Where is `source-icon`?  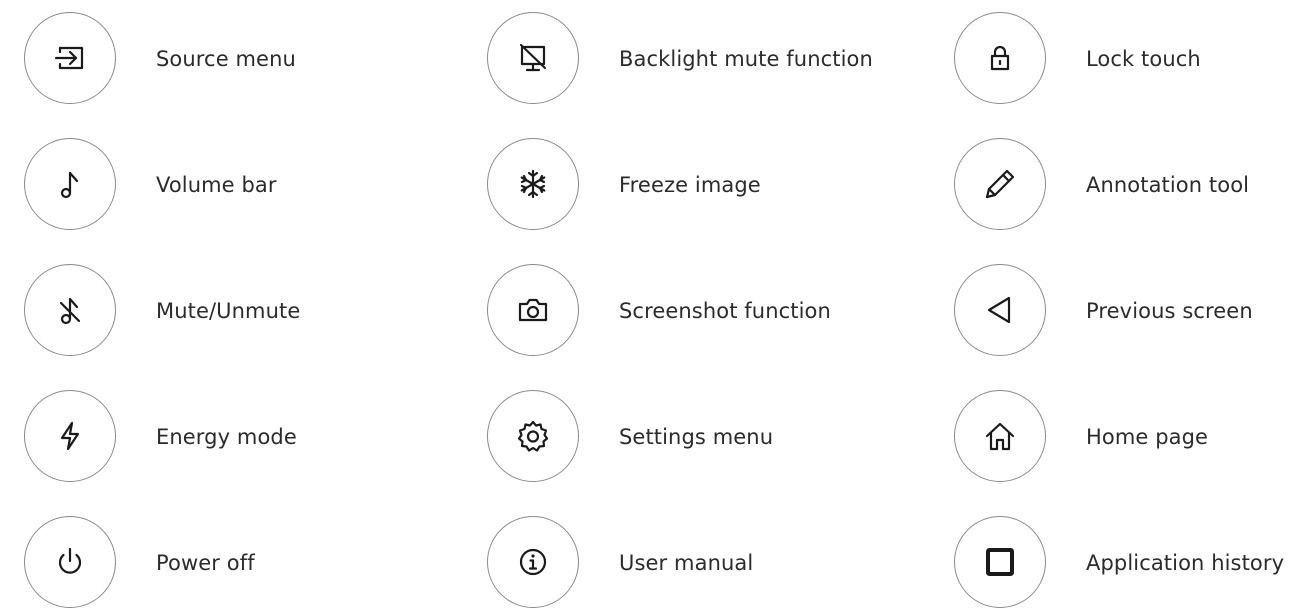 source-icon is located at coordinates (69, 58).